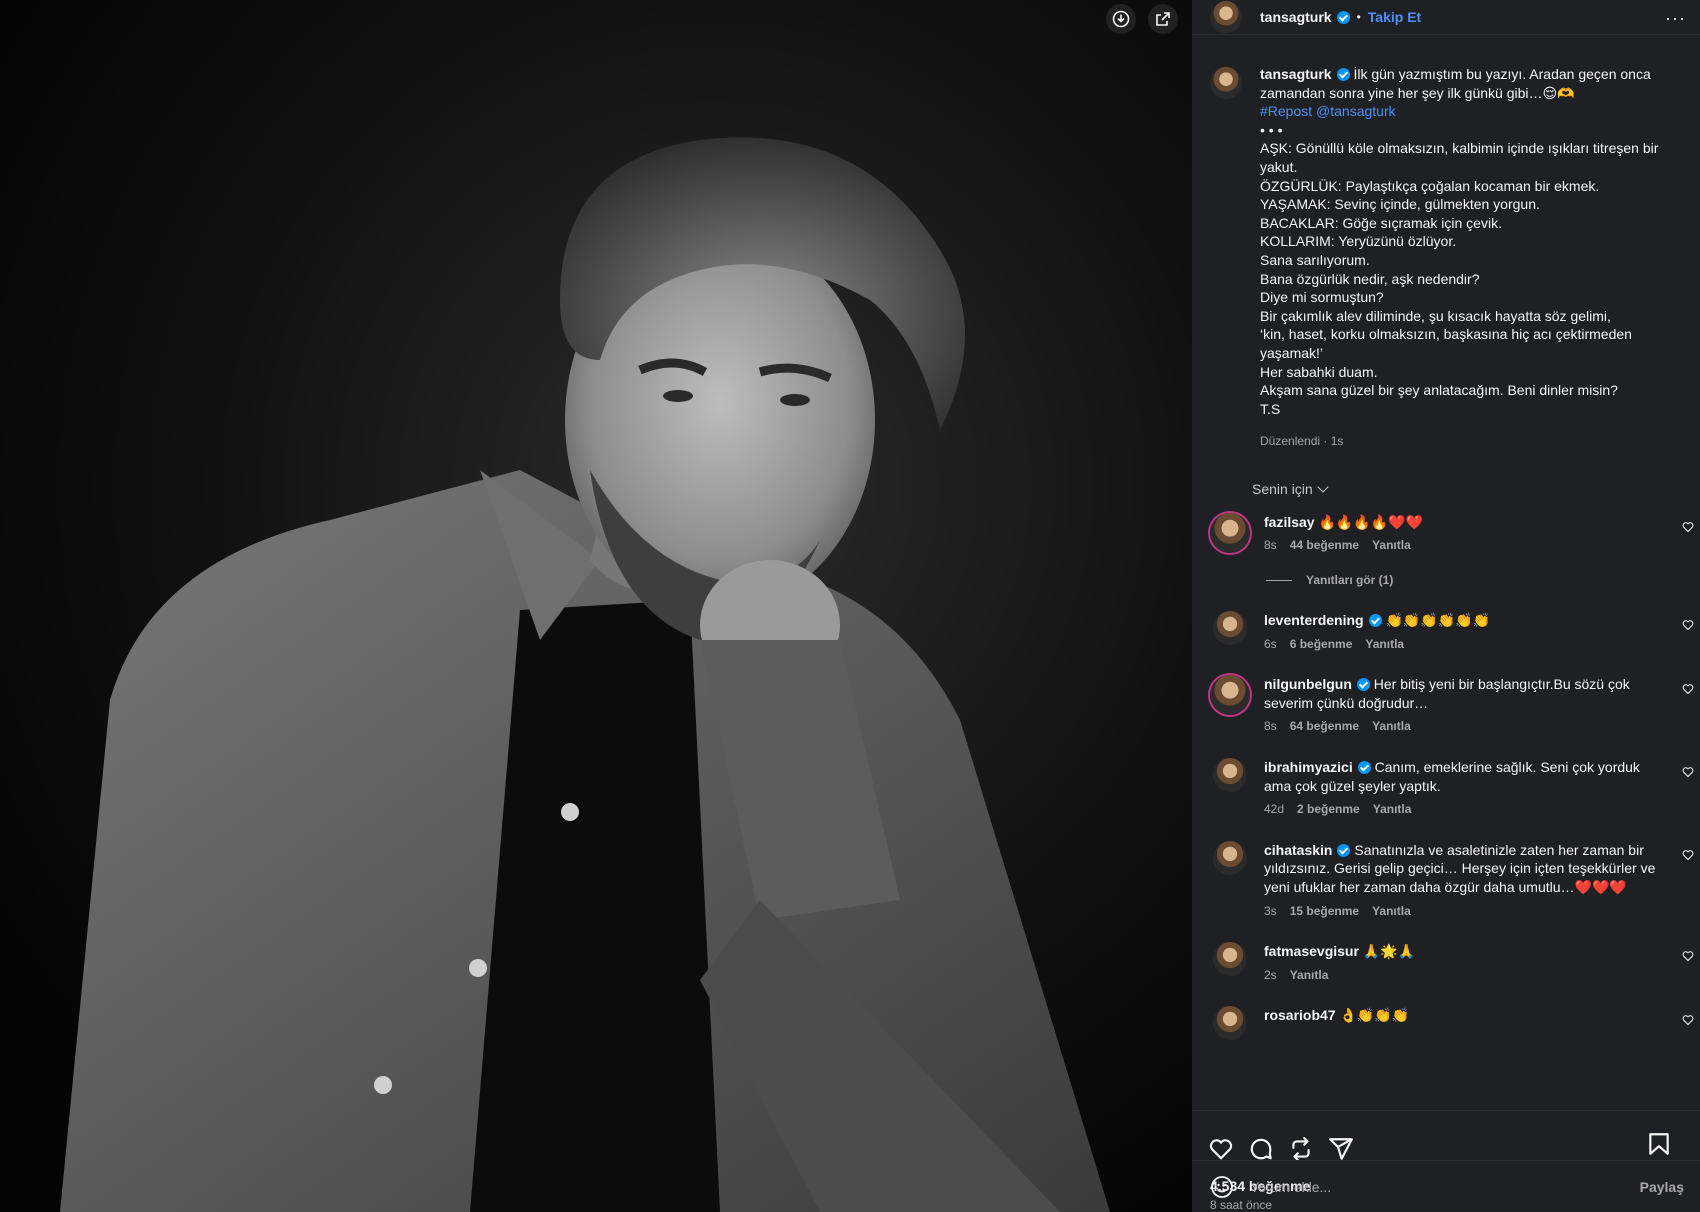 Image resolution: width=1700 pixels, height=1212 pixels. What do you see at coordinates (1298, 850) in the screenshot?
I see `commenter-username: cihataskin` at bounding box center [1298, 850].